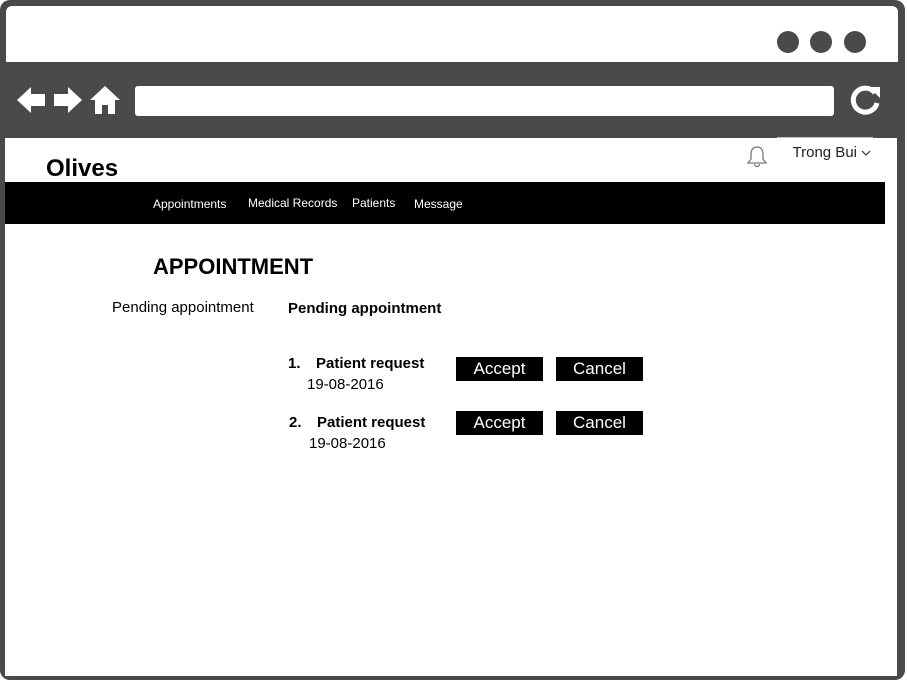 The height and width of the screenshot is (681, 907). What do you see at coordinates (757, 156) in the screenshot?
I see `bell-icon` at bounding box center [757, 156].